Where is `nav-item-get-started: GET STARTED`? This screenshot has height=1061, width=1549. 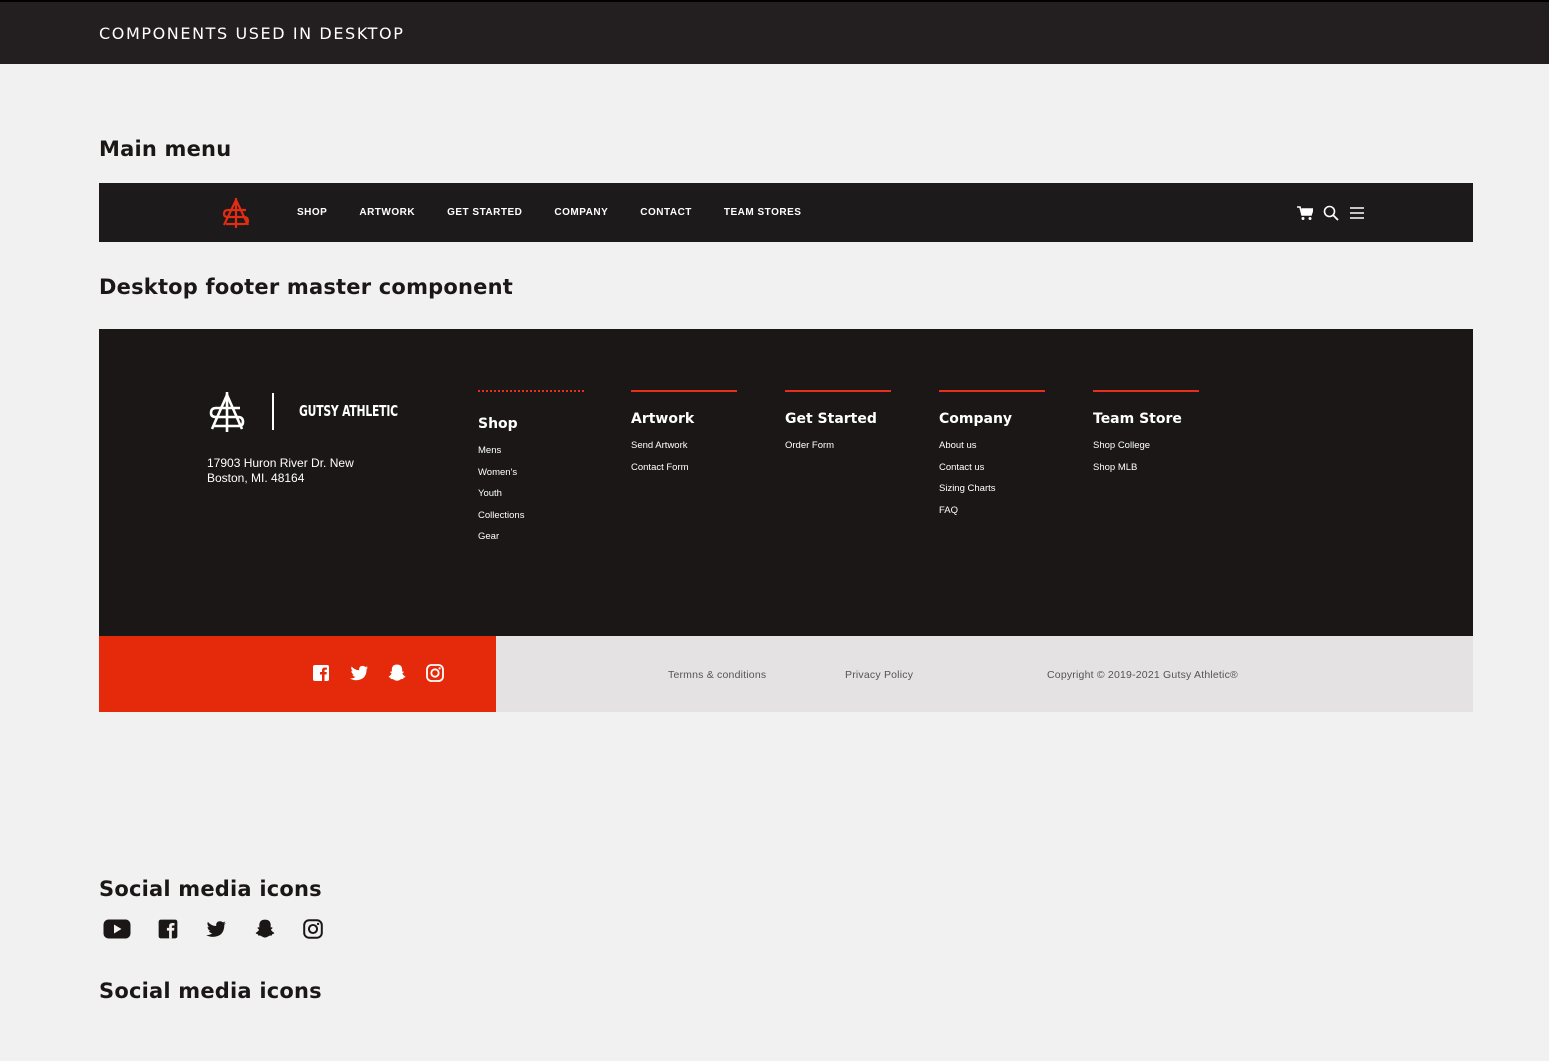 nav-item-get-started: GET STARTED is located at coordinates (484, 212).